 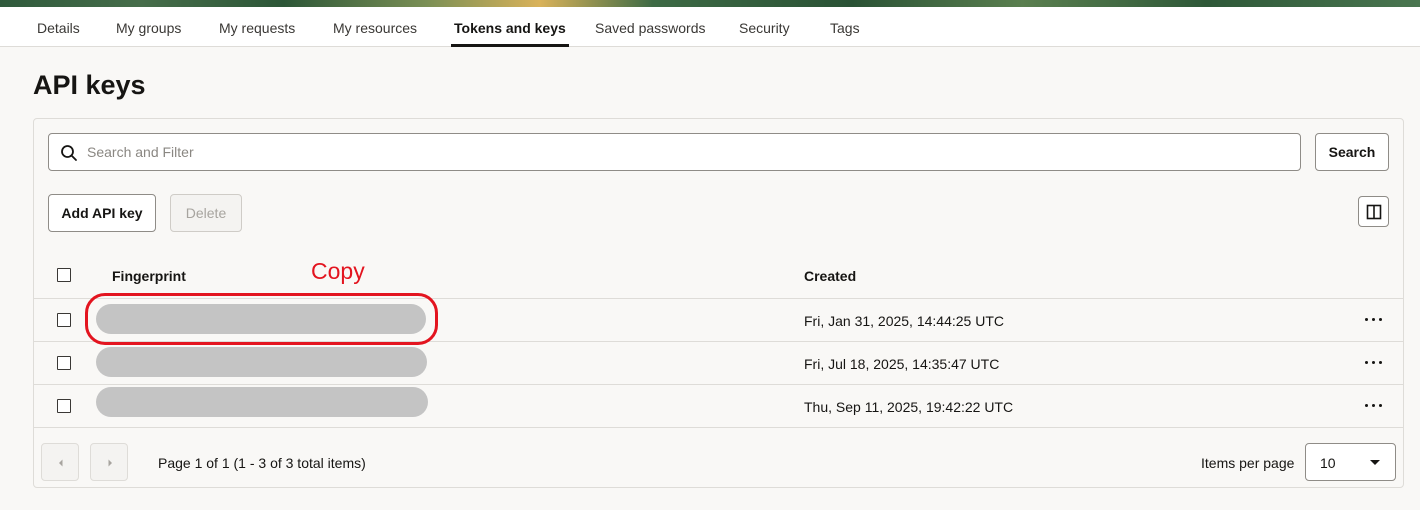 What do you see at coordinates (830, 276) in the screenshot?
I see `column-header-created: Created` at bounding box center [830, 276].